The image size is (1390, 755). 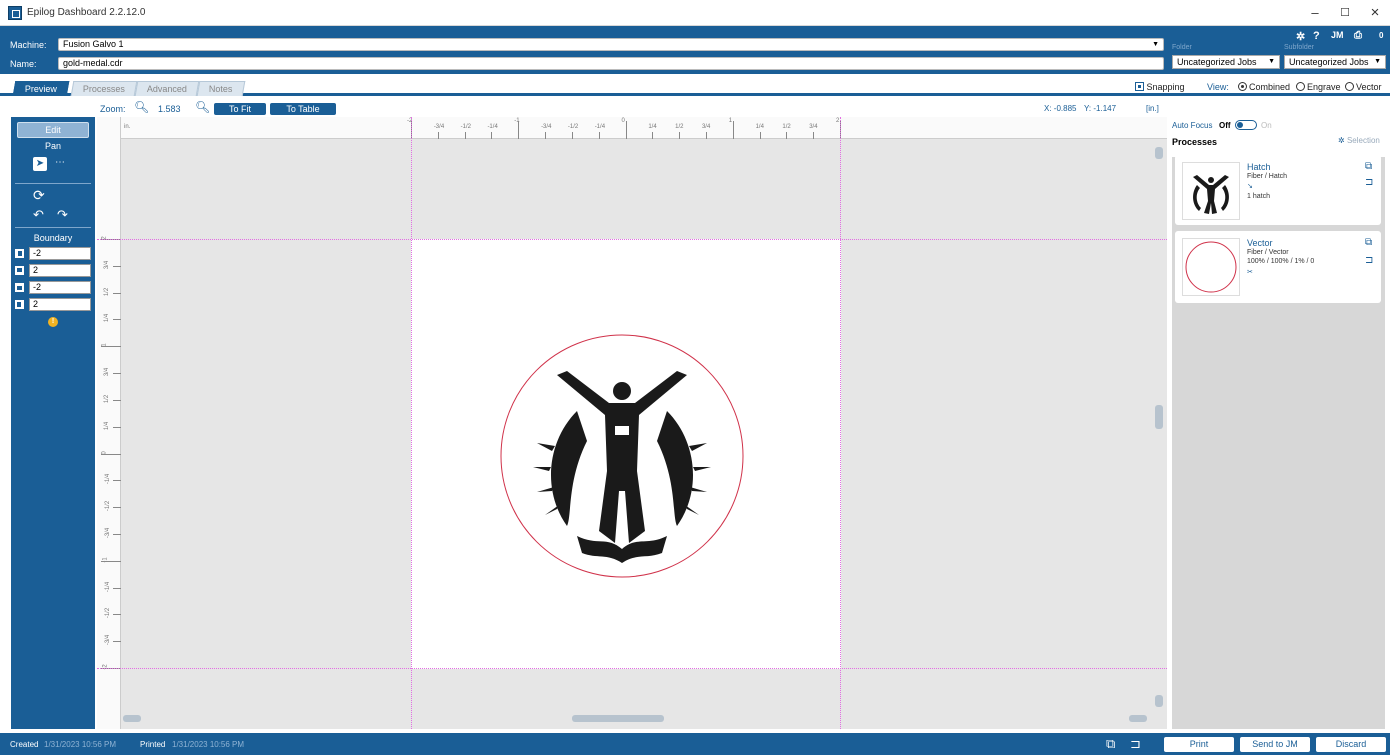 I want to click on medal-artwork, so click(x=622, y=456).